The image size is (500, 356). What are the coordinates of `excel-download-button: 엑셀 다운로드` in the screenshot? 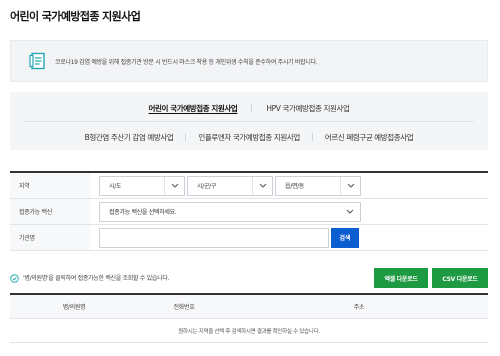 It's located at (401, 278).